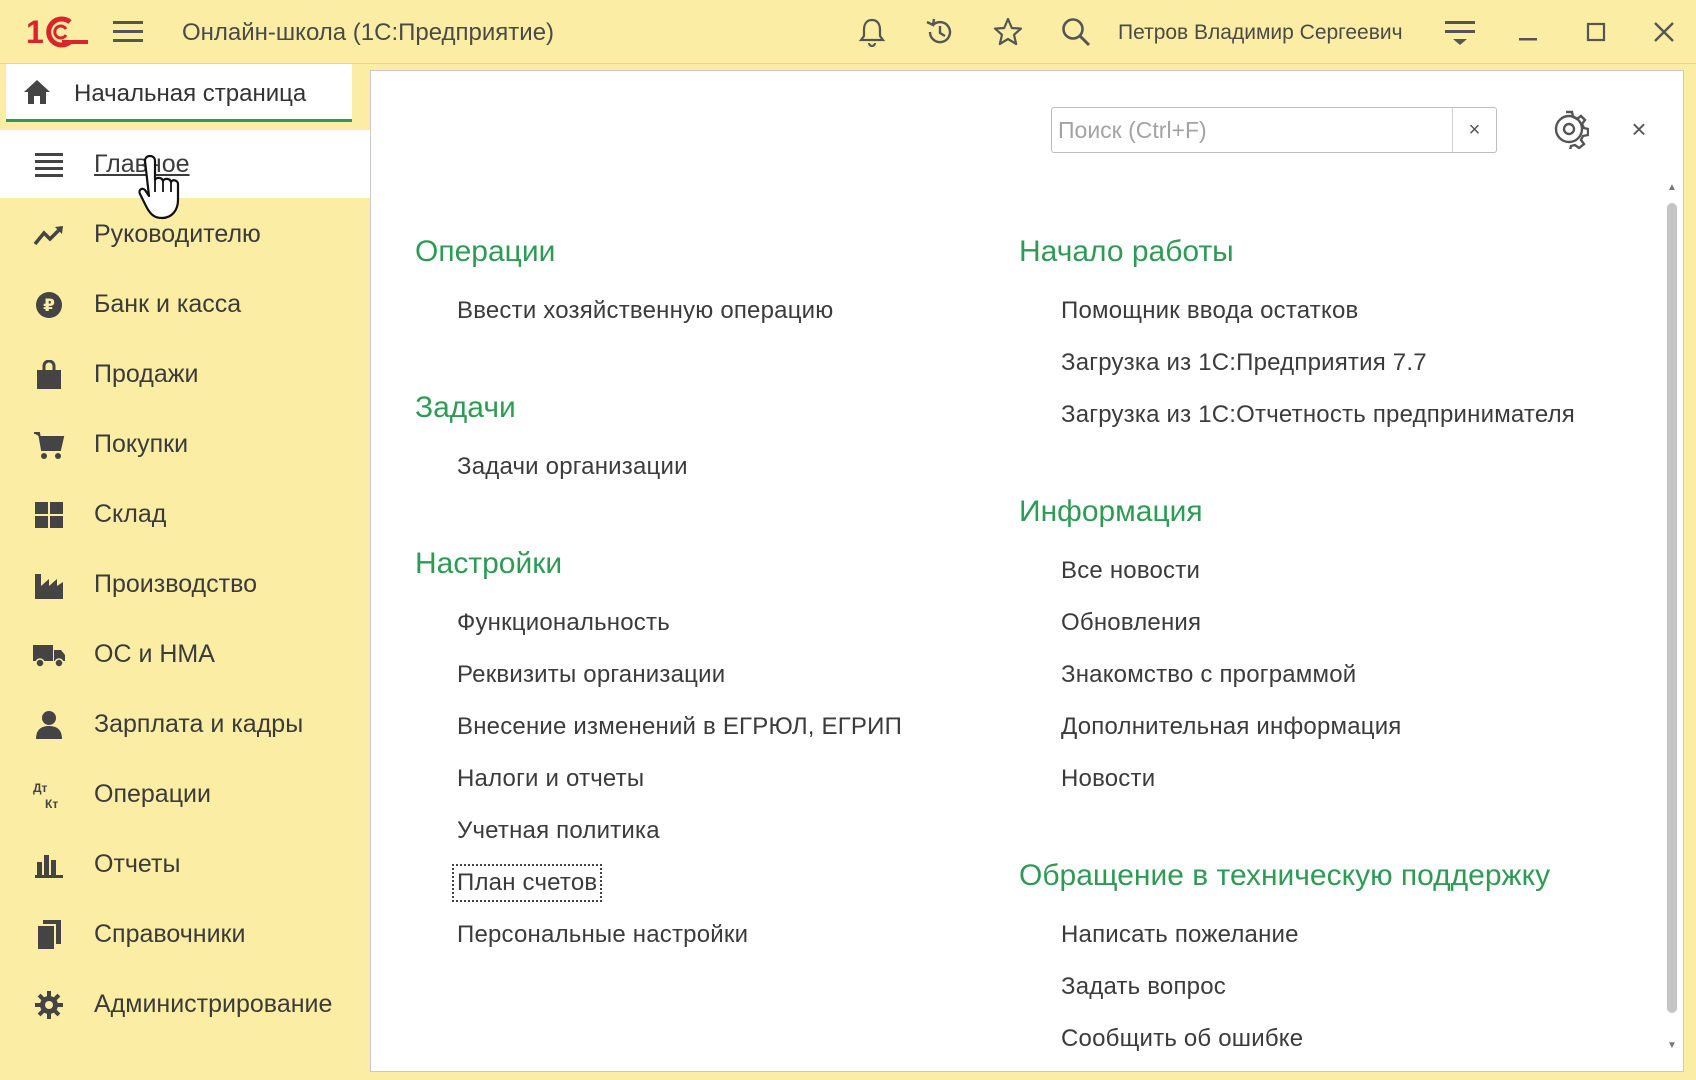 Image resolution: width=1696 pixels, height=1080 pixels. I want to click on link-news: Новости, so click(1108, 779).